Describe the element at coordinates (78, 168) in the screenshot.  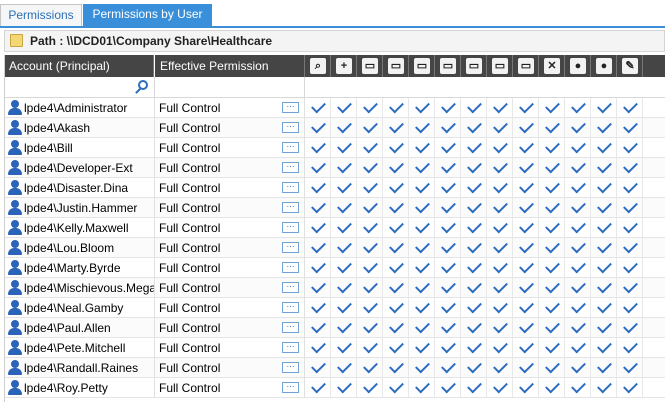
I see `account-name: lpde4\Developer-Ext` at that location.